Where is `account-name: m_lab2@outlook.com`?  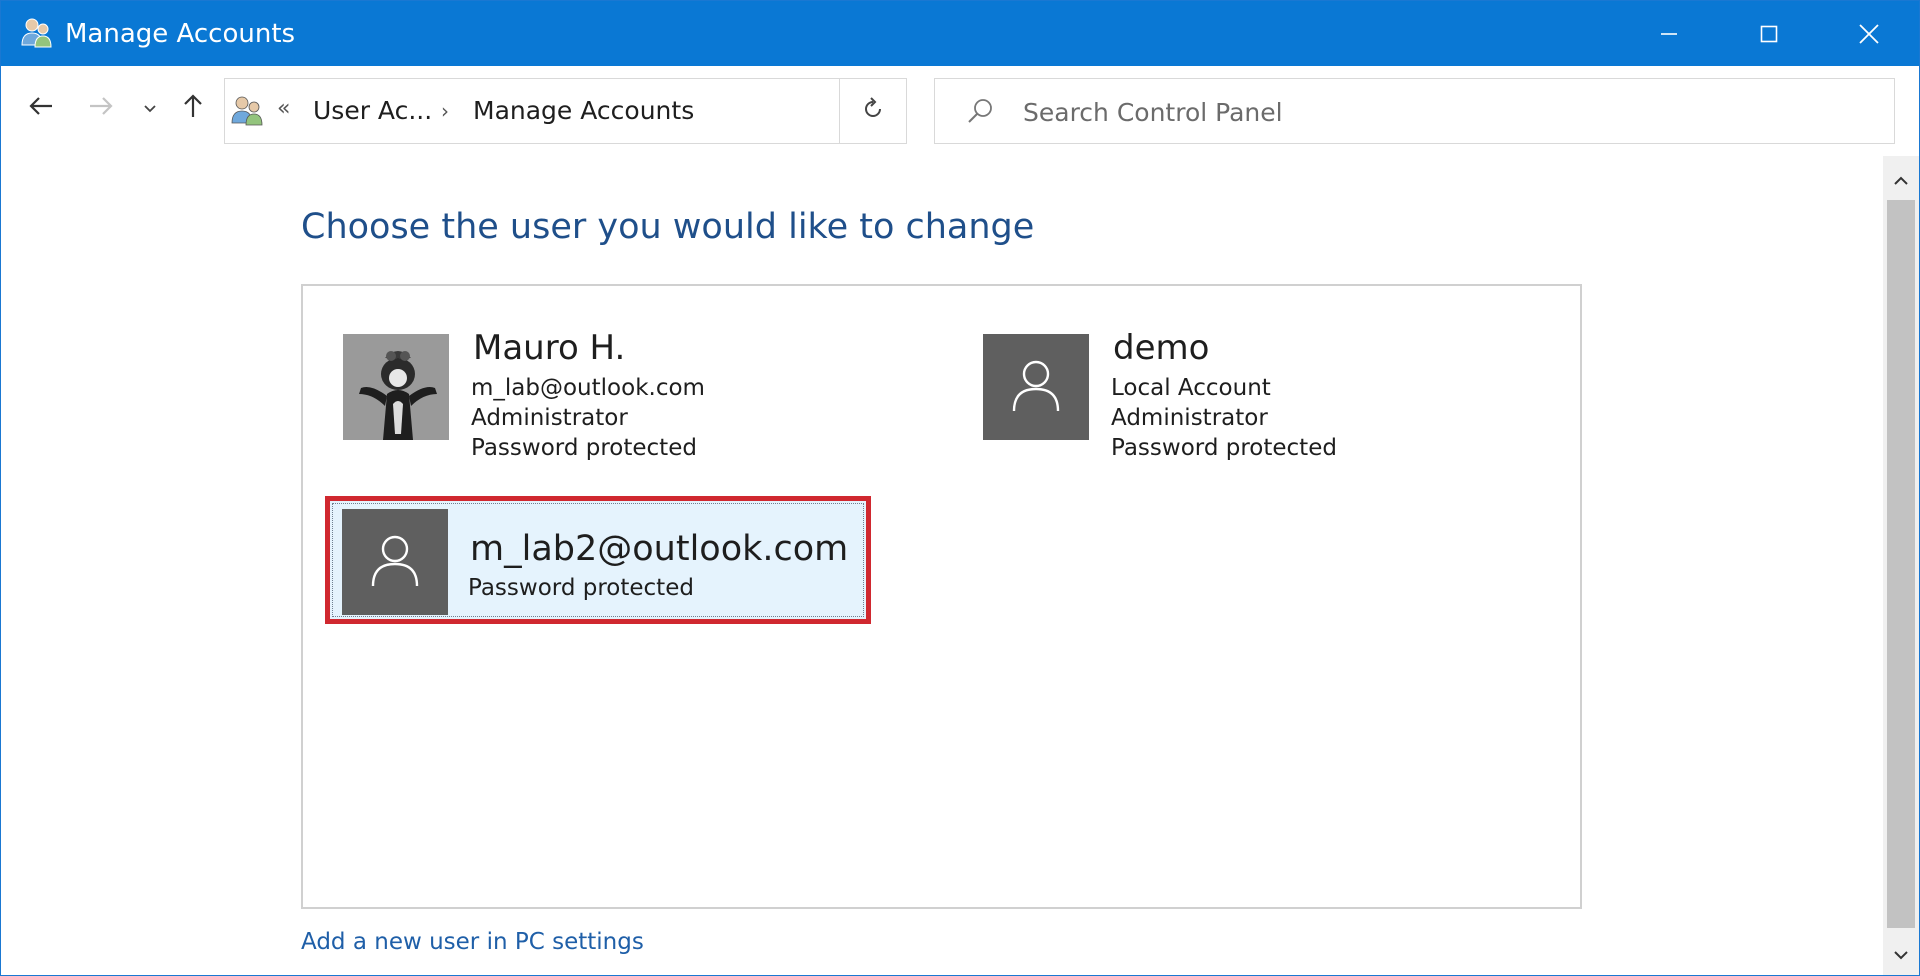 account-name: m_lab2@outlook.com is located at coordinates (659, 549).